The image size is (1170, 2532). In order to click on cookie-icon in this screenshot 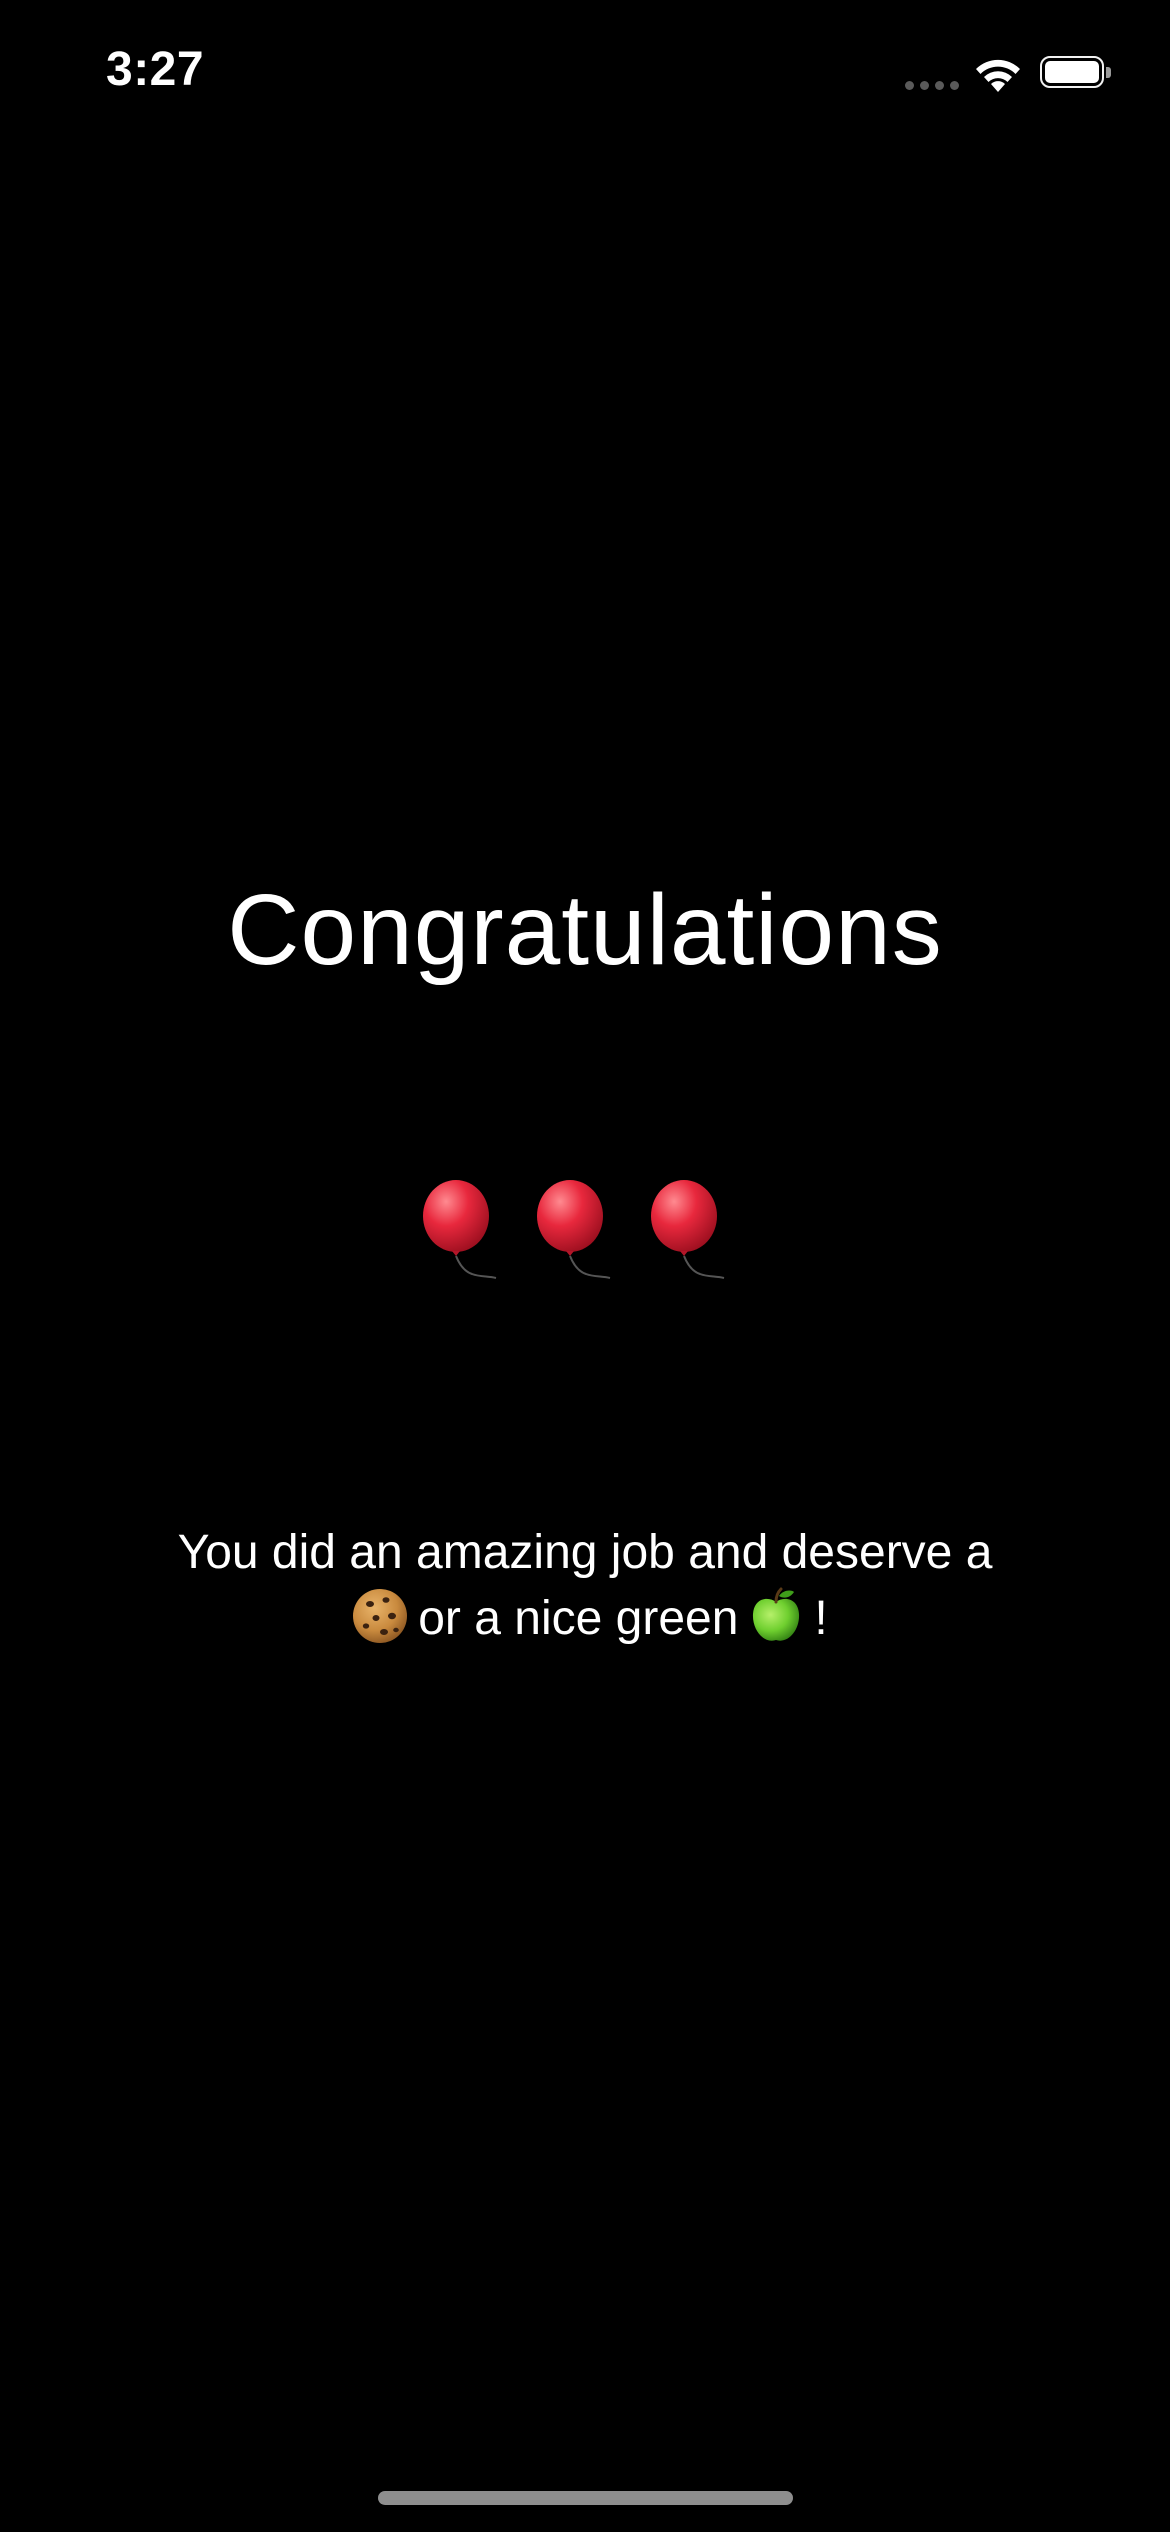, I will do `click(380, 1616)`.